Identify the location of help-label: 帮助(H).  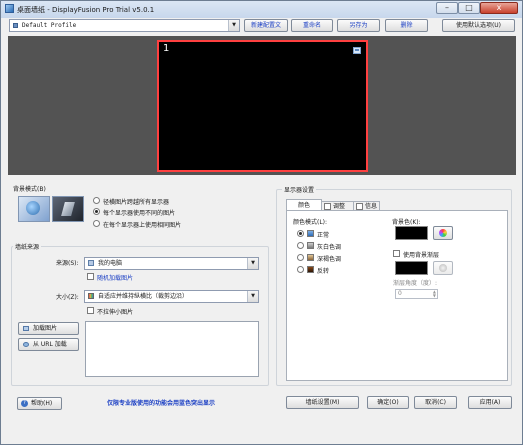
(42, 403).